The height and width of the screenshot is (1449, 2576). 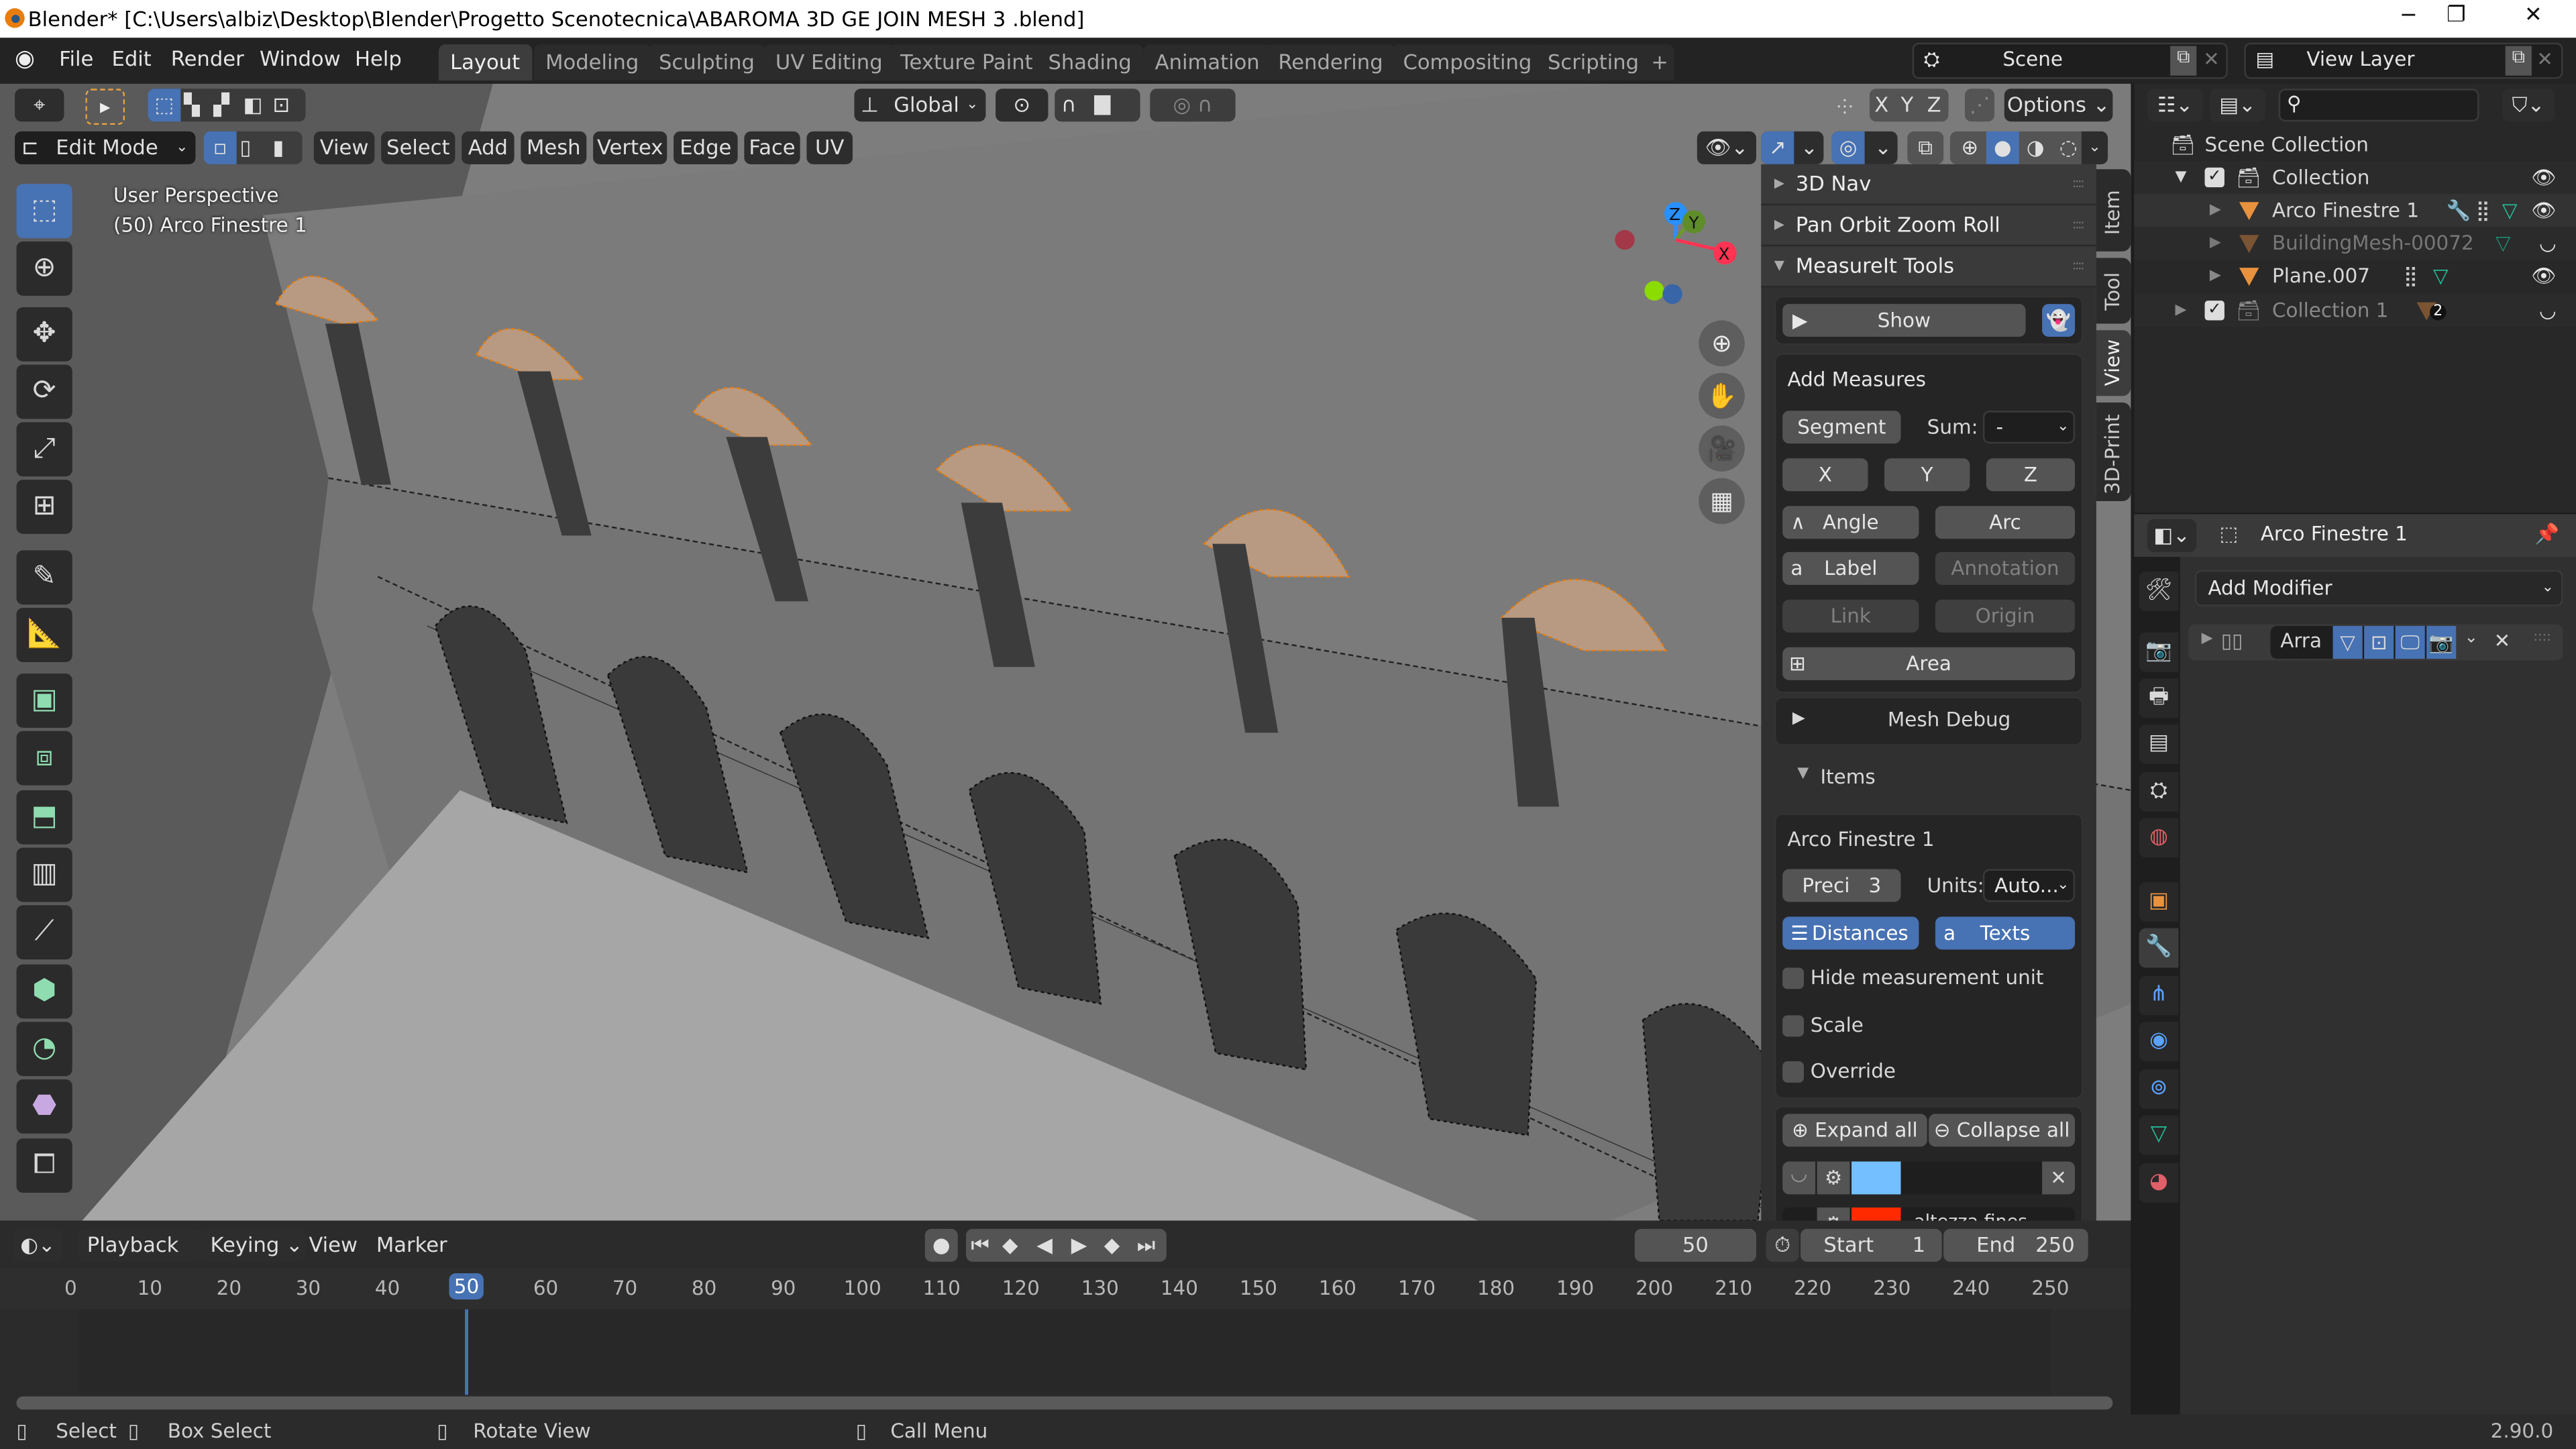 What do you see at coordinates (39, 105) in the screenshot?
I see `editor-type-button: ⌖` at bounding box center [39, 105].